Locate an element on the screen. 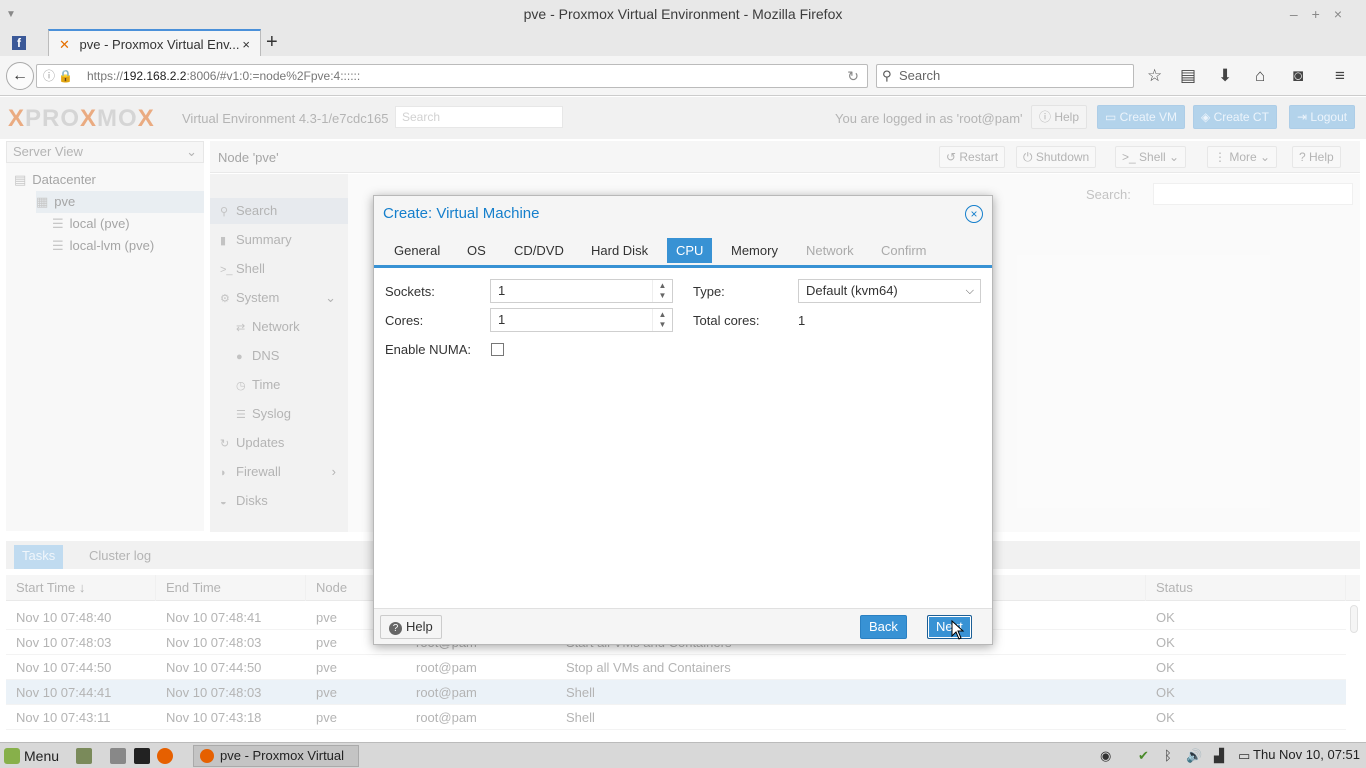 This screenshot has width=1366, height=768. new-tab-button: + is located at coordinates (277, 42).